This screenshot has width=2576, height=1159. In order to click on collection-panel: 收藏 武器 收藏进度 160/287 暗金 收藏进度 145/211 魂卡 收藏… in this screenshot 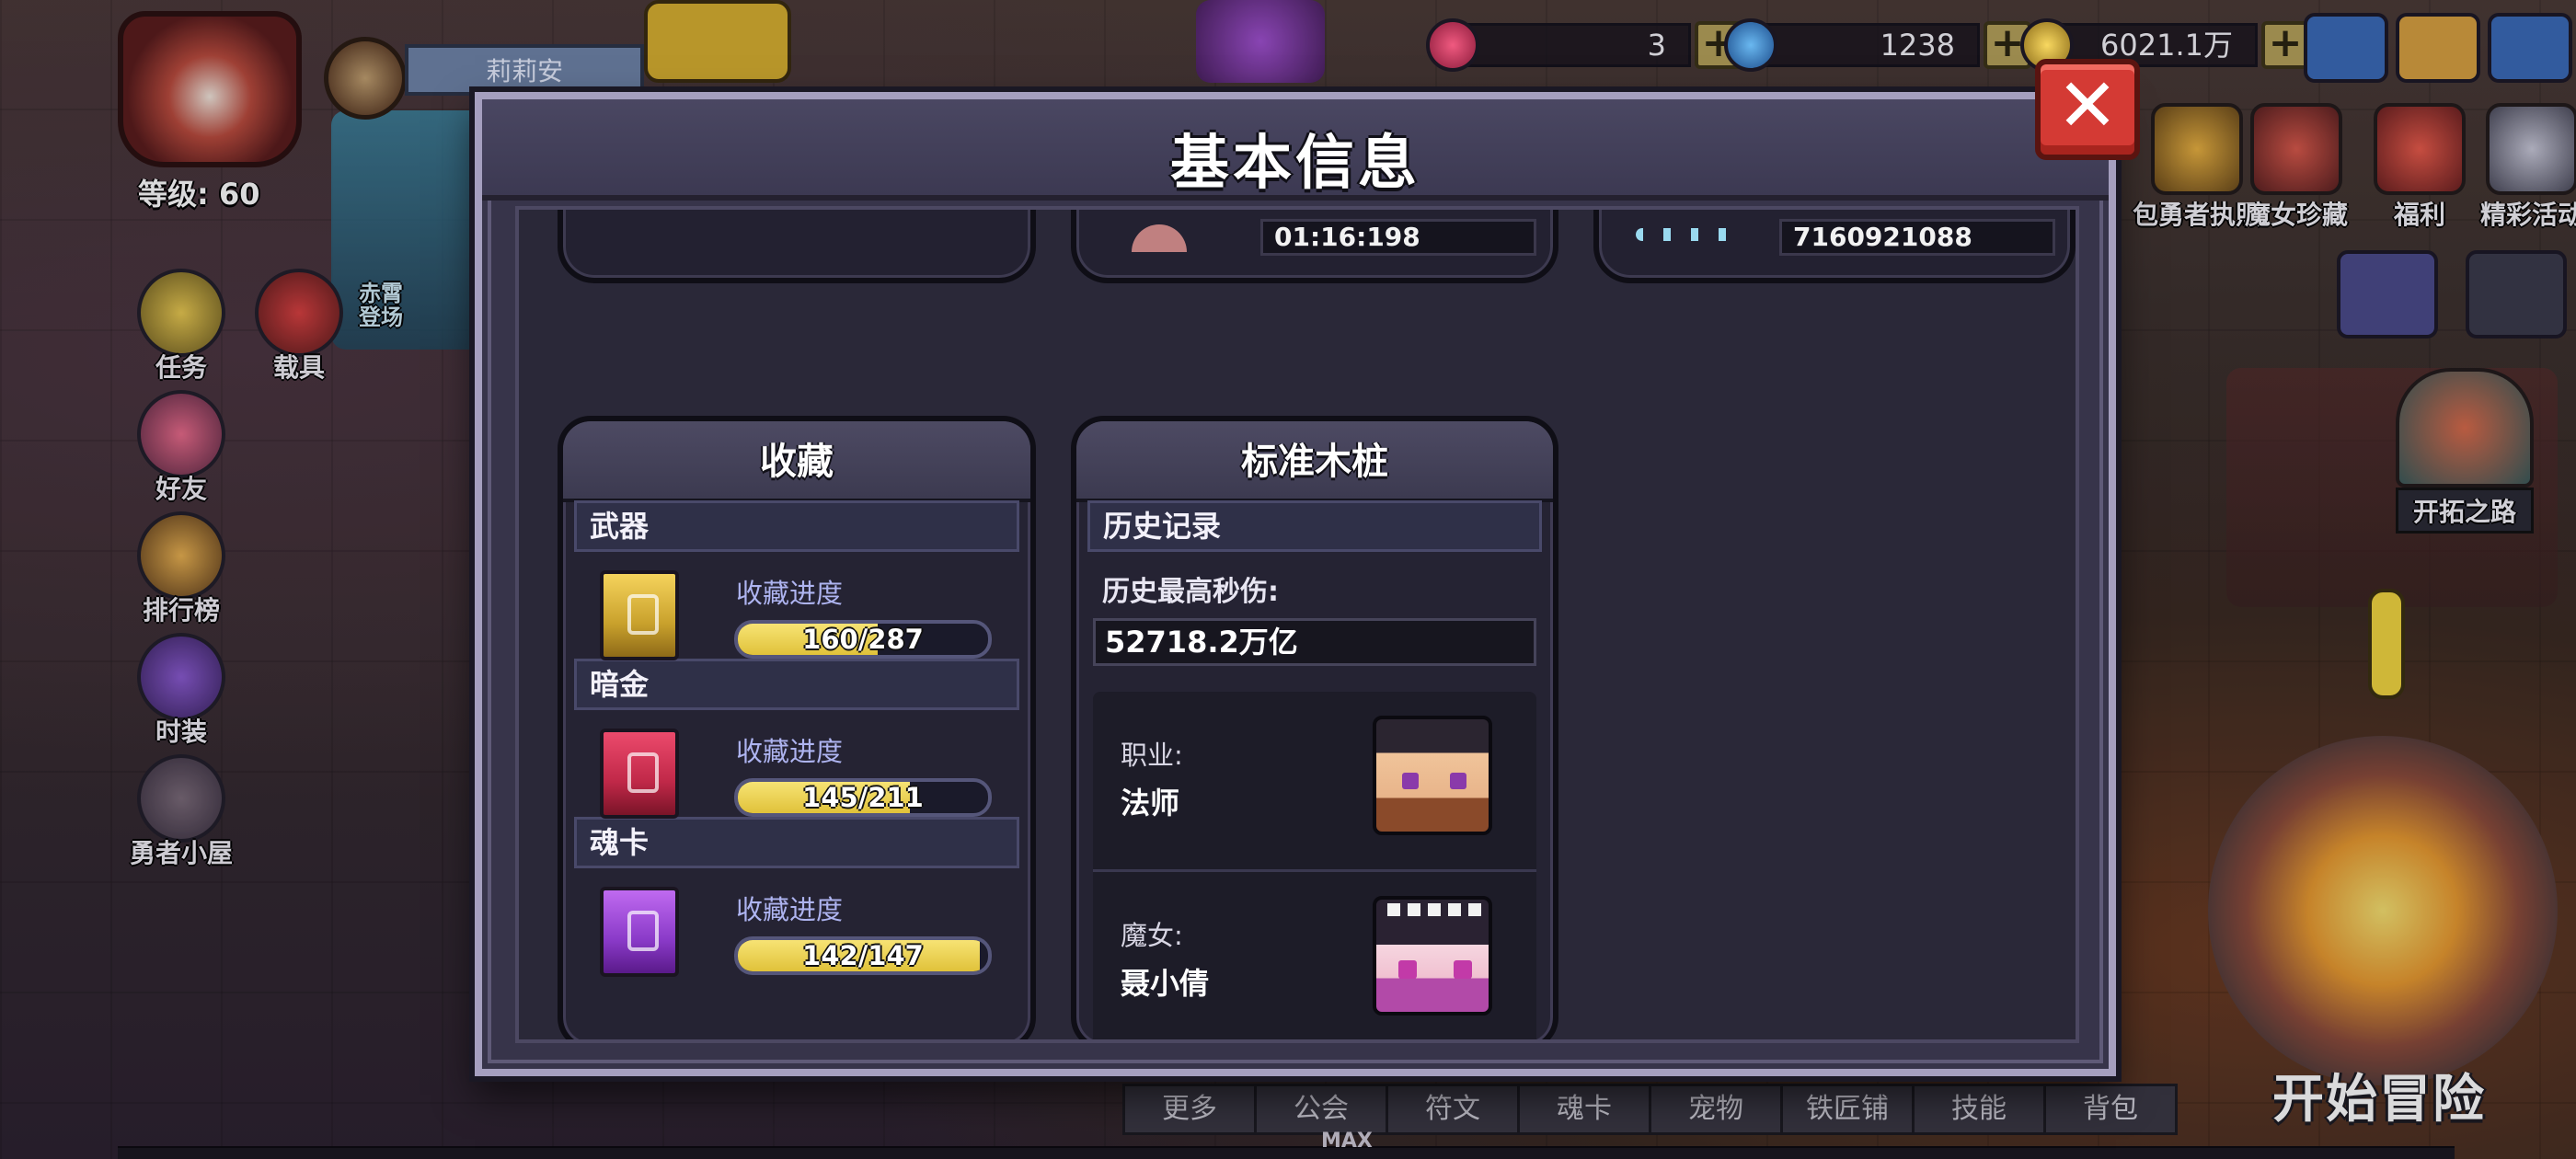, I will do `click(797, 727)`.